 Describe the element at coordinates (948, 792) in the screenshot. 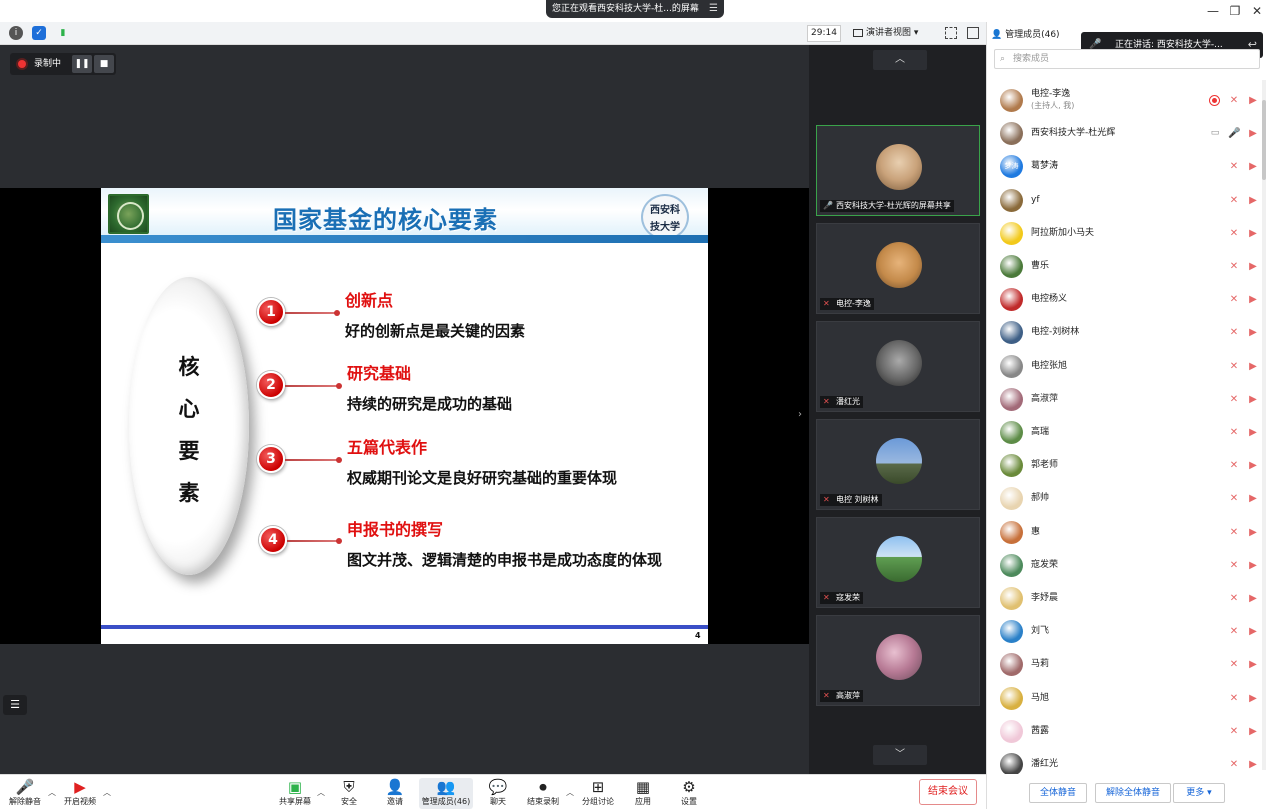

I see `end-meeting-button: 结束会议` at that location.